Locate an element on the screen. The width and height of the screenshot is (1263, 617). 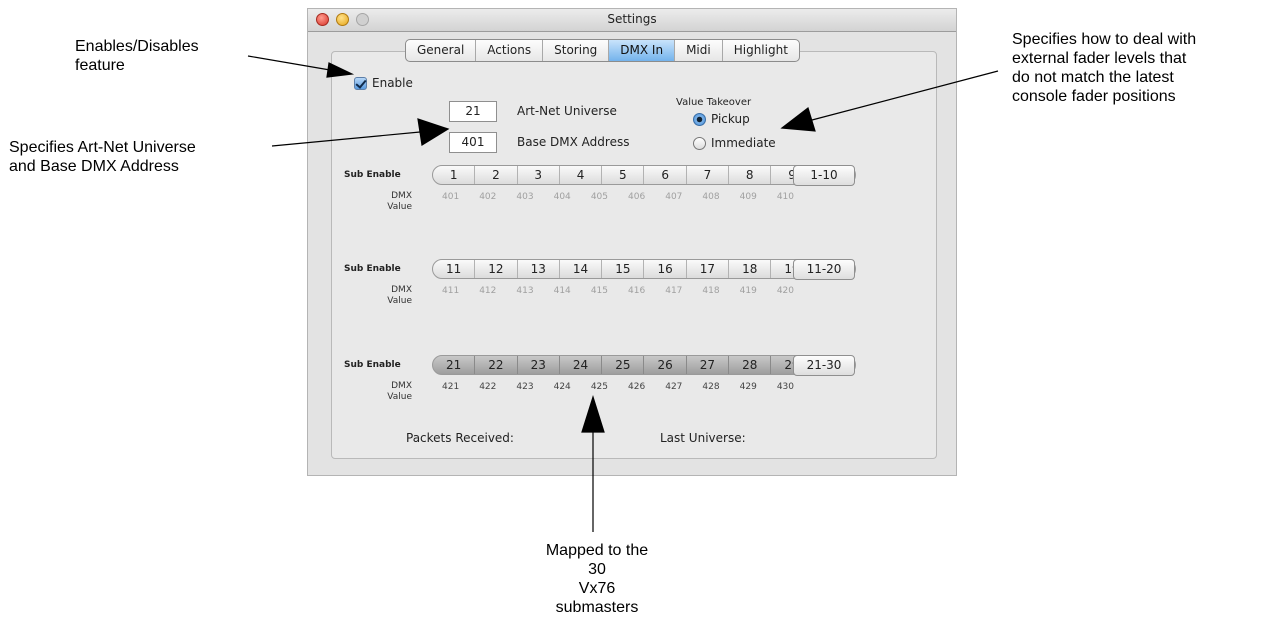
sub-toggle-13: 13 is located at coordinates (539, 269).